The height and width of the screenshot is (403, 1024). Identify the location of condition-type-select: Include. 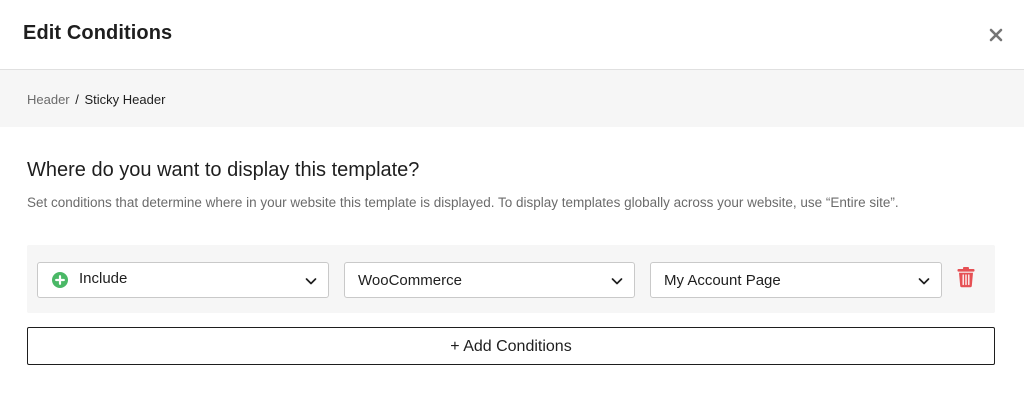
(183, 280).